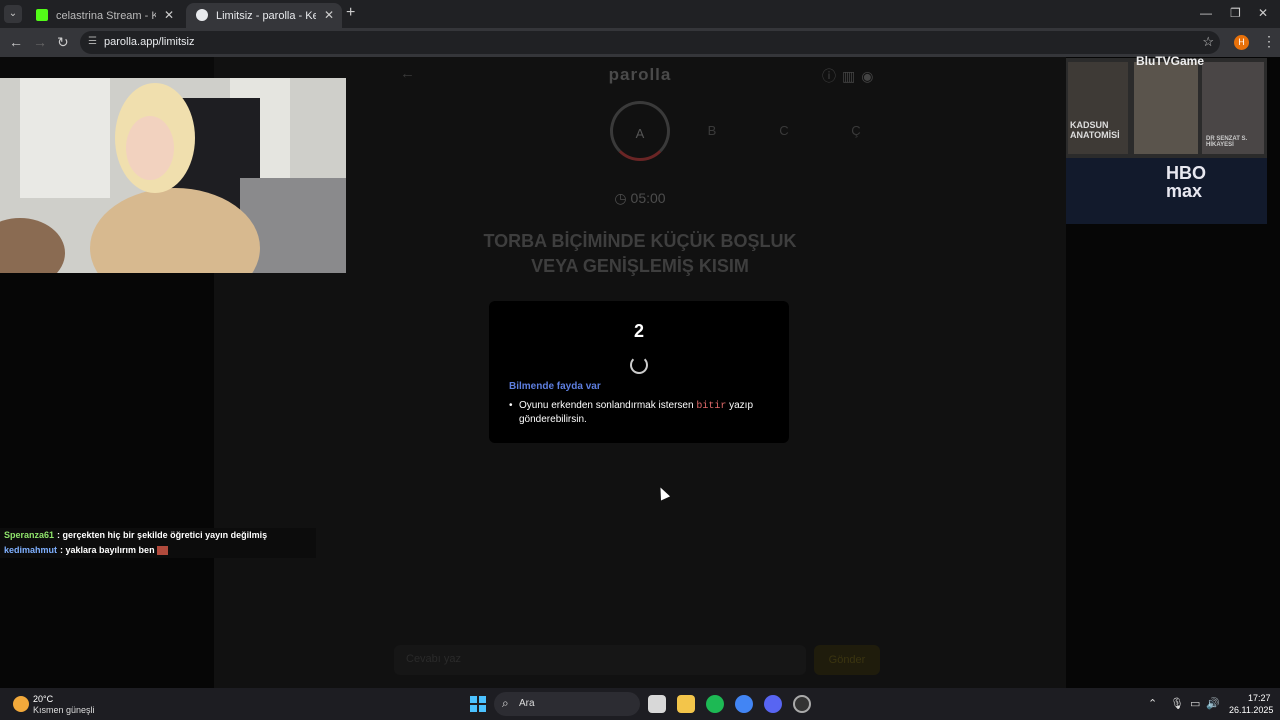 This screenshot has height=720, width=1280. Describe the element at coordinates (42, 15) in the screenshot. I see `kick-icon` at that location.